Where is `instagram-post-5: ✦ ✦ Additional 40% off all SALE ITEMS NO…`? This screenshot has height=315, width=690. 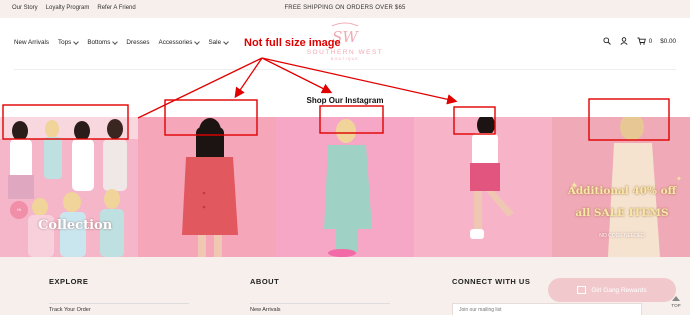 instagram-post-5: ✦ ✦ Additional 40% off all SALE ITEMS NO… is located at coordinates (621, 187).